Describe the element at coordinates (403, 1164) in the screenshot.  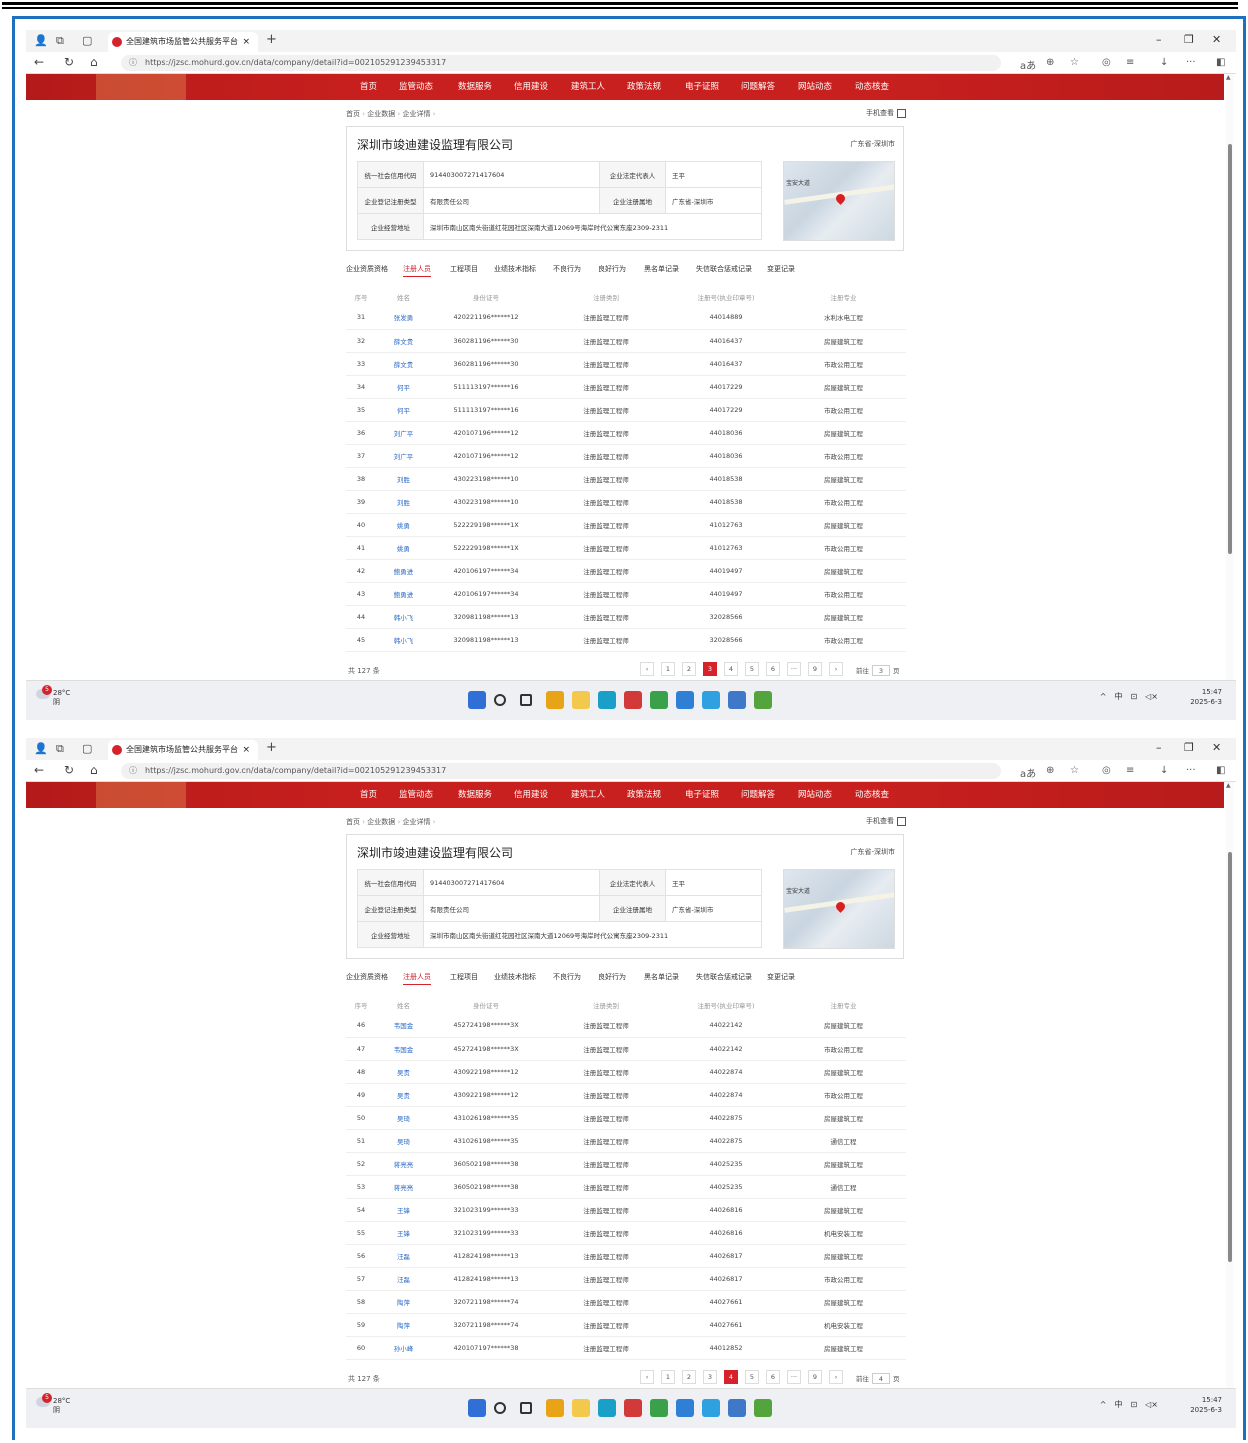
I see `person-name-link: 蒋亮亮` at that location.